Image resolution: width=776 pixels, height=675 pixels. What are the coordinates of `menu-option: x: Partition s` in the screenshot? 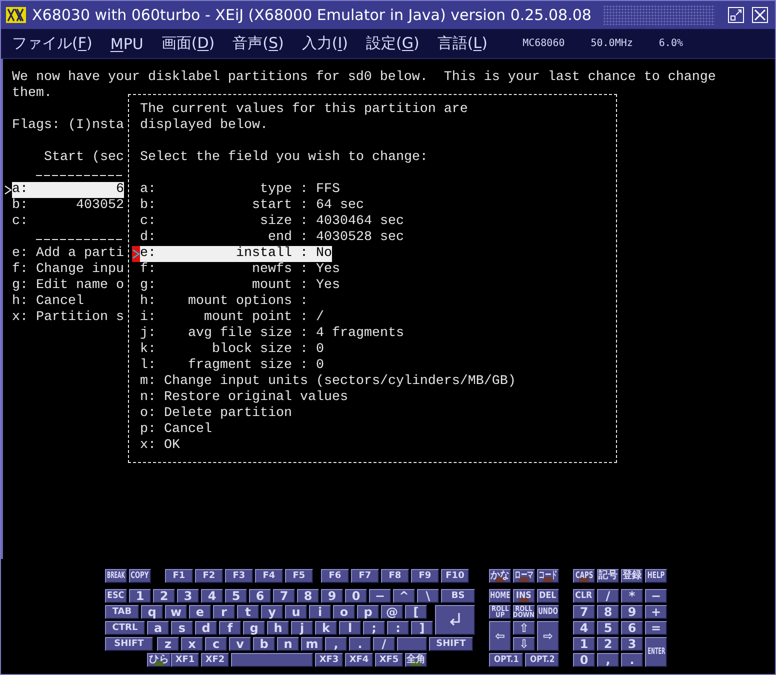 It's located at (68, 318).